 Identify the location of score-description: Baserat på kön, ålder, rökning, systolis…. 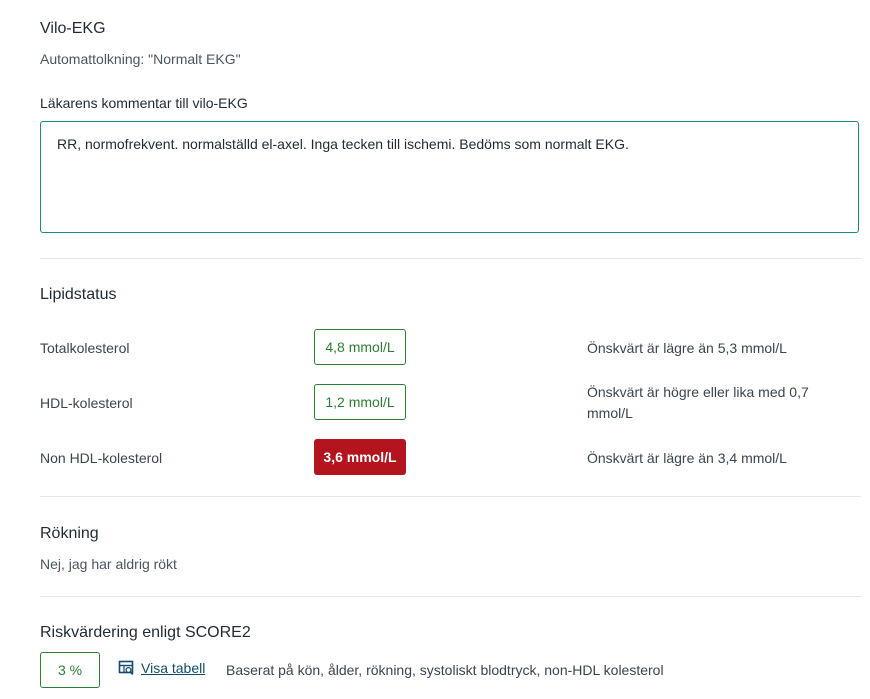
(445, 670).